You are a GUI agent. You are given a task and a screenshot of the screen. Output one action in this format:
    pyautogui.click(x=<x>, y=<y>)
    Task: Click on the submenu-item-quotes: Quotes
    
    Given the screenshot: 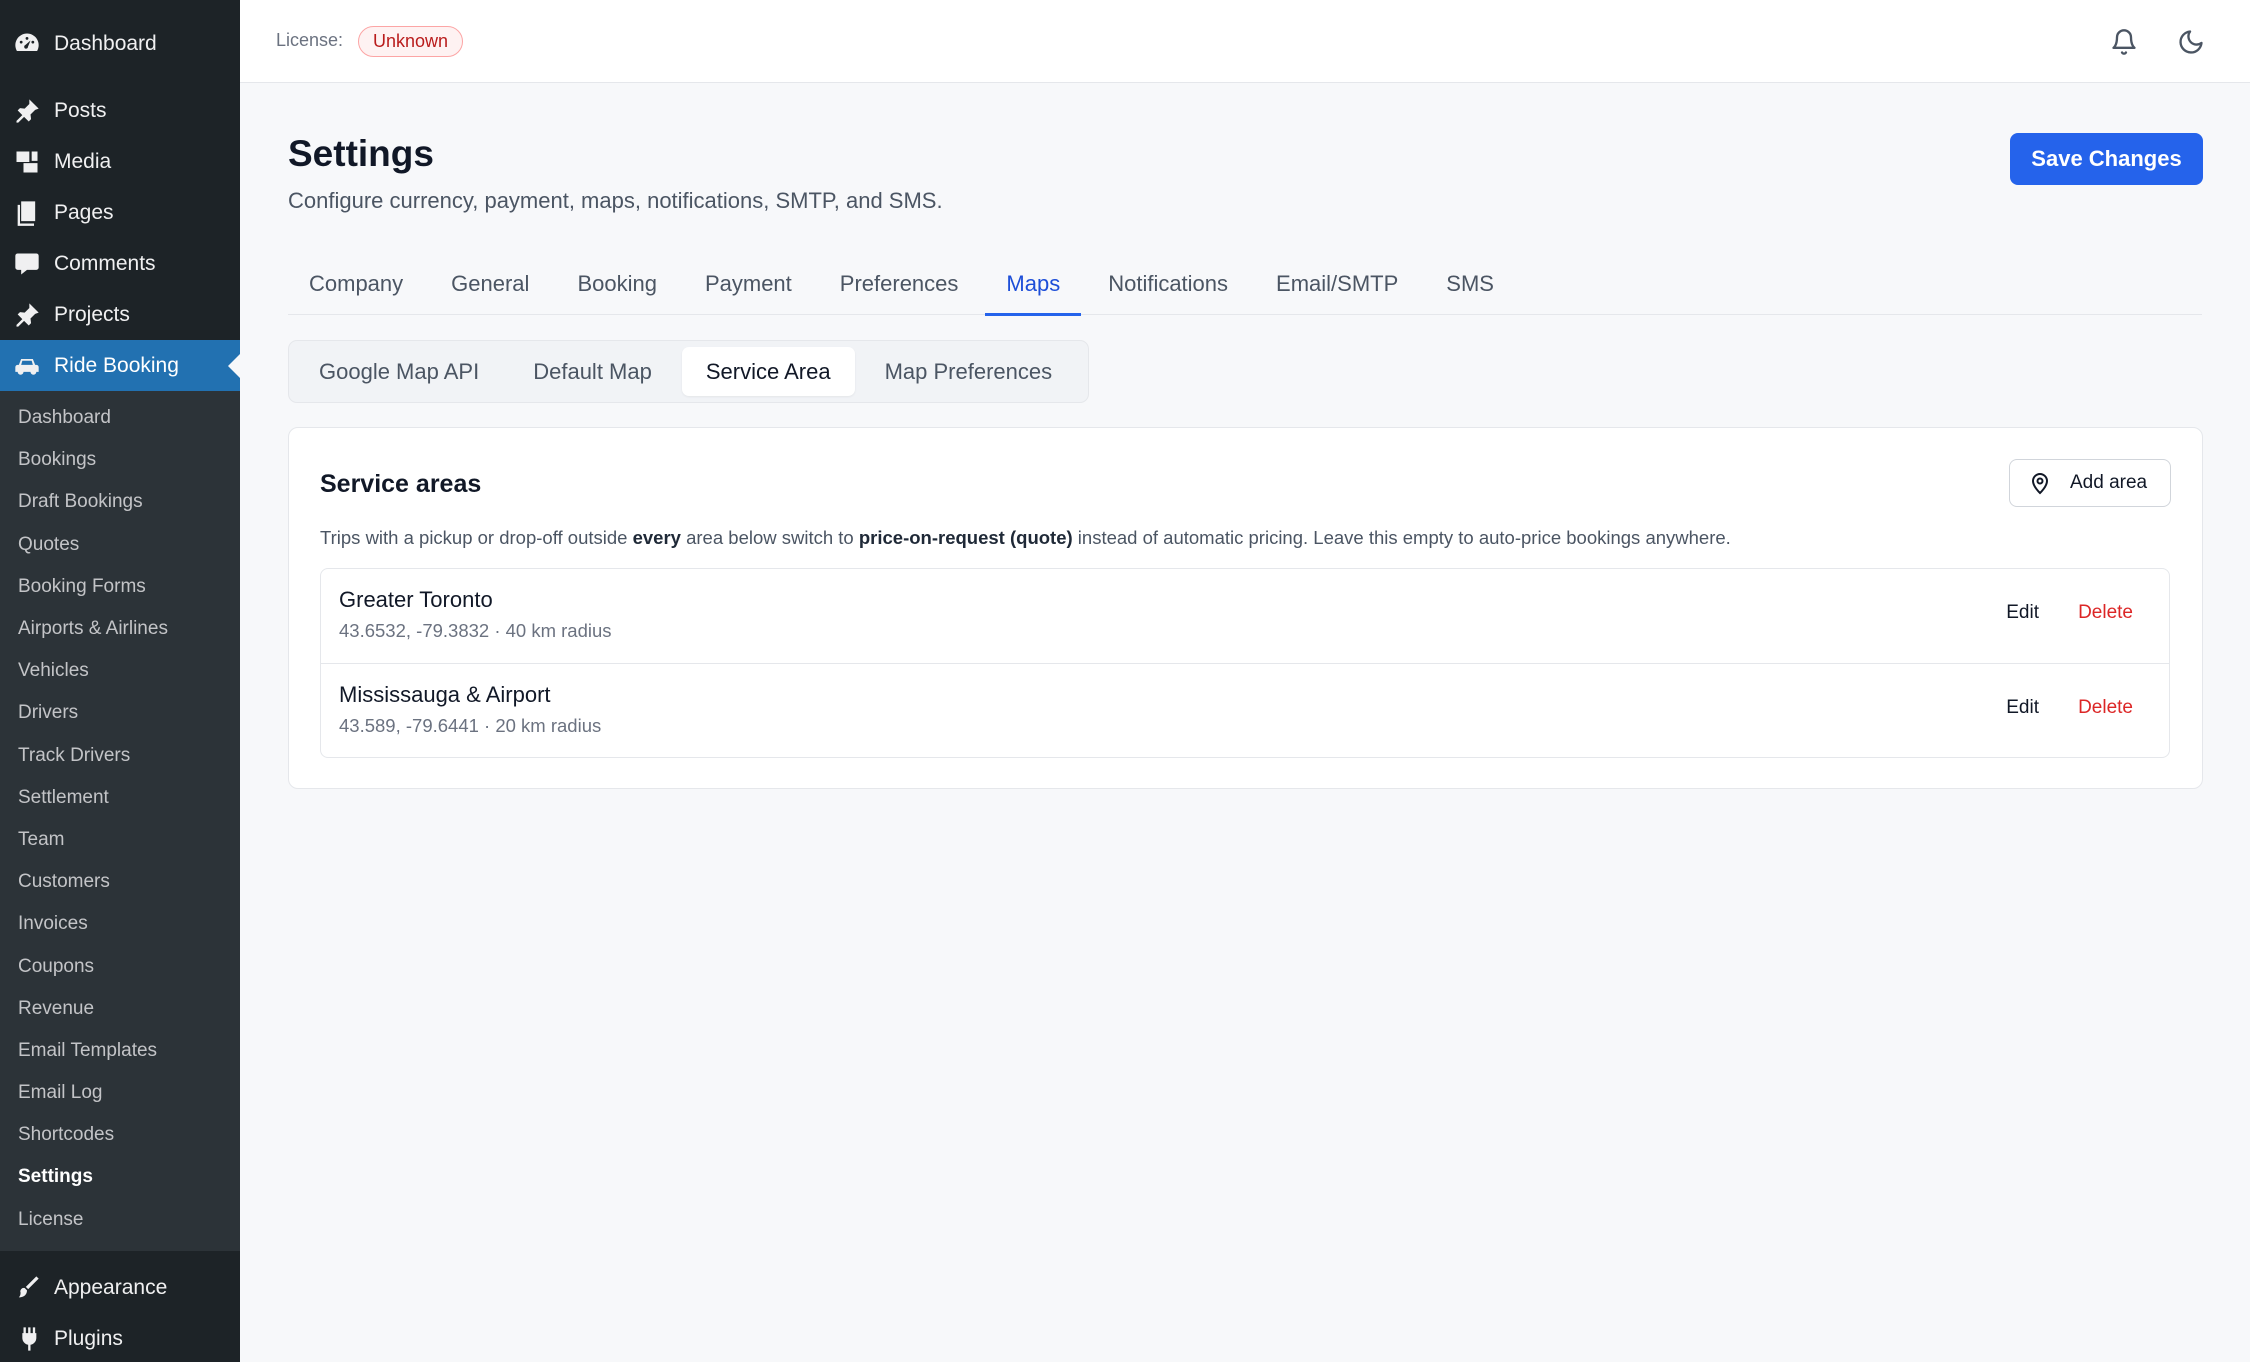 What is the action you would take?
    pyautogui.click(x=120, y=545)
    